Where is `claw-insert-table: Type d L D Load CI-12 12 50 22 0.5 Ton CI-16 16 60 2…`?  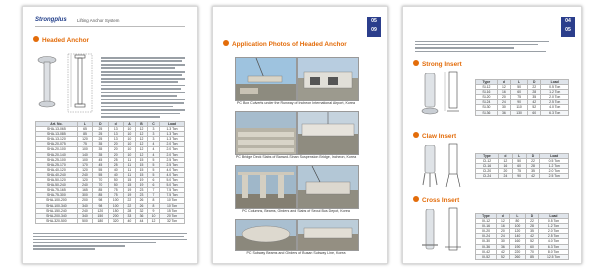
claw-insert-table: Type d L D Load CI-12 12 50 22 0.5 Ton CI-16 16 60 2… is located at coordinates (522, 166).